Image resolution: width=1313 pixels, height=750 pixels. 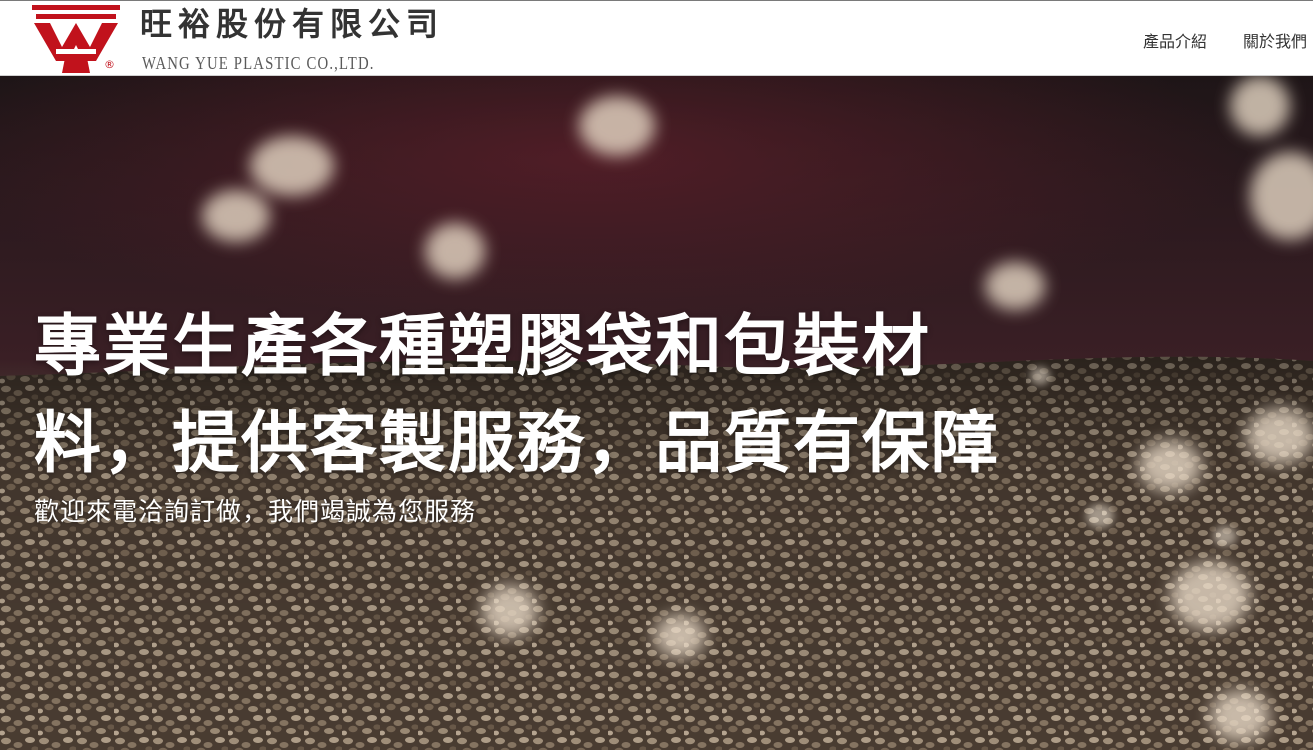 I want to click on nav-link-products: 產品介紹, so click(x=1175, y=40).